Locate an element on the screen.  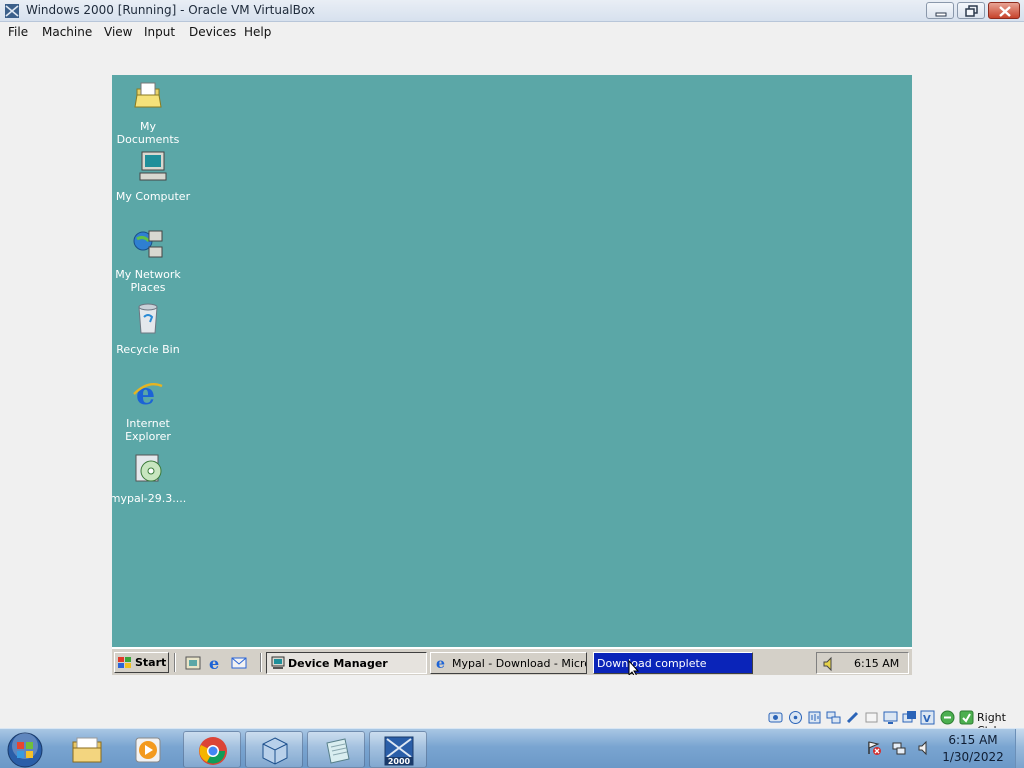
volume-tray-icon is located at coordinates (924, 748).